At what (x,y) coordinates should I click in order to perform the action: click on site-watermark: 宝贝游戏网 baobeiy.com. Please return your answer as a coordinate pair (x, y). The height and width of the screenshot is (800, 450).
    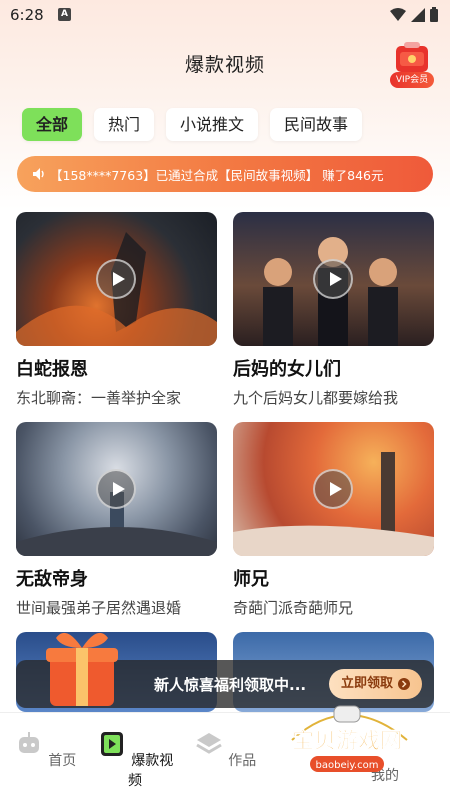
    Looking at the image, I should click on (349, 738).